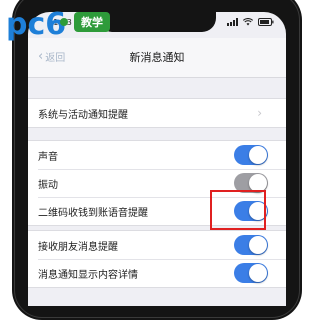  What do you see at coordinates (48, 157) in the screenshot?
I see `row-label: 声音` at bounding box center [48, 157].